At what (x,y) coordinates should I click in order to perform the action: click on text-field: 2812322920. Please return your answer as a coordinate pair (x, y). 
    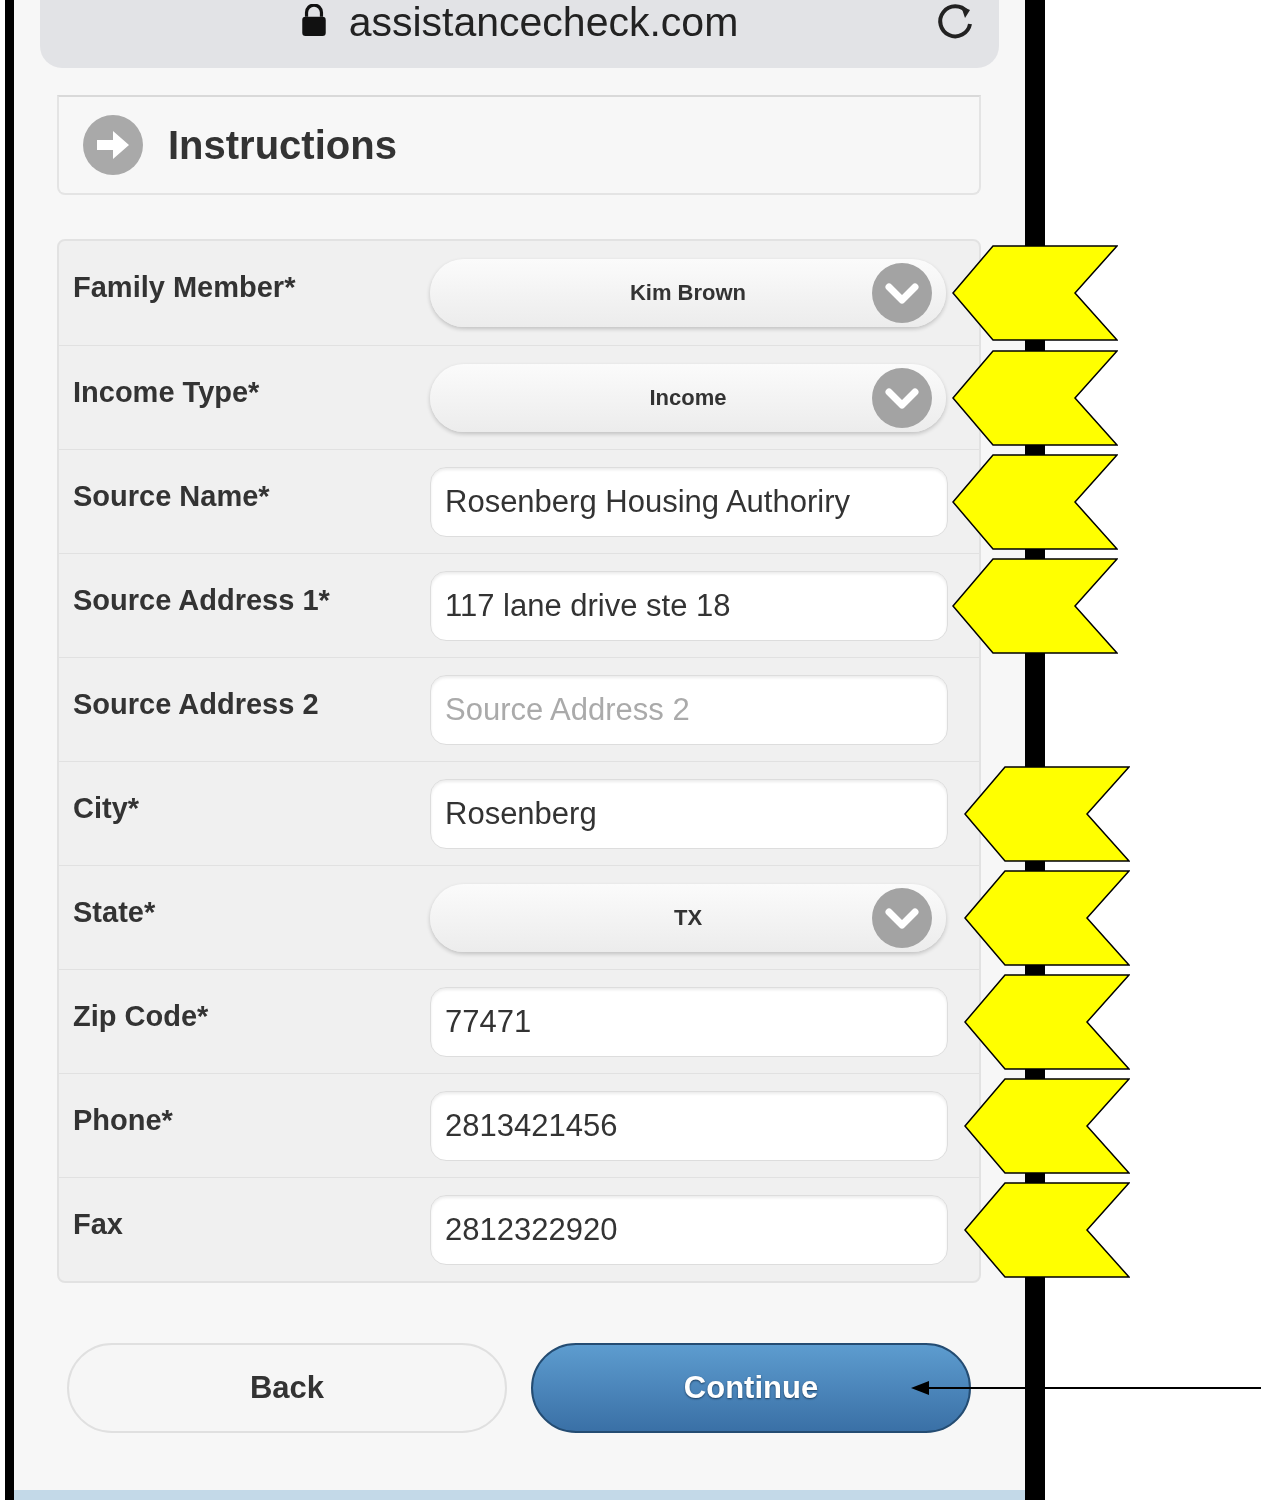
    Looking at the image, I should click on (689, 1229).